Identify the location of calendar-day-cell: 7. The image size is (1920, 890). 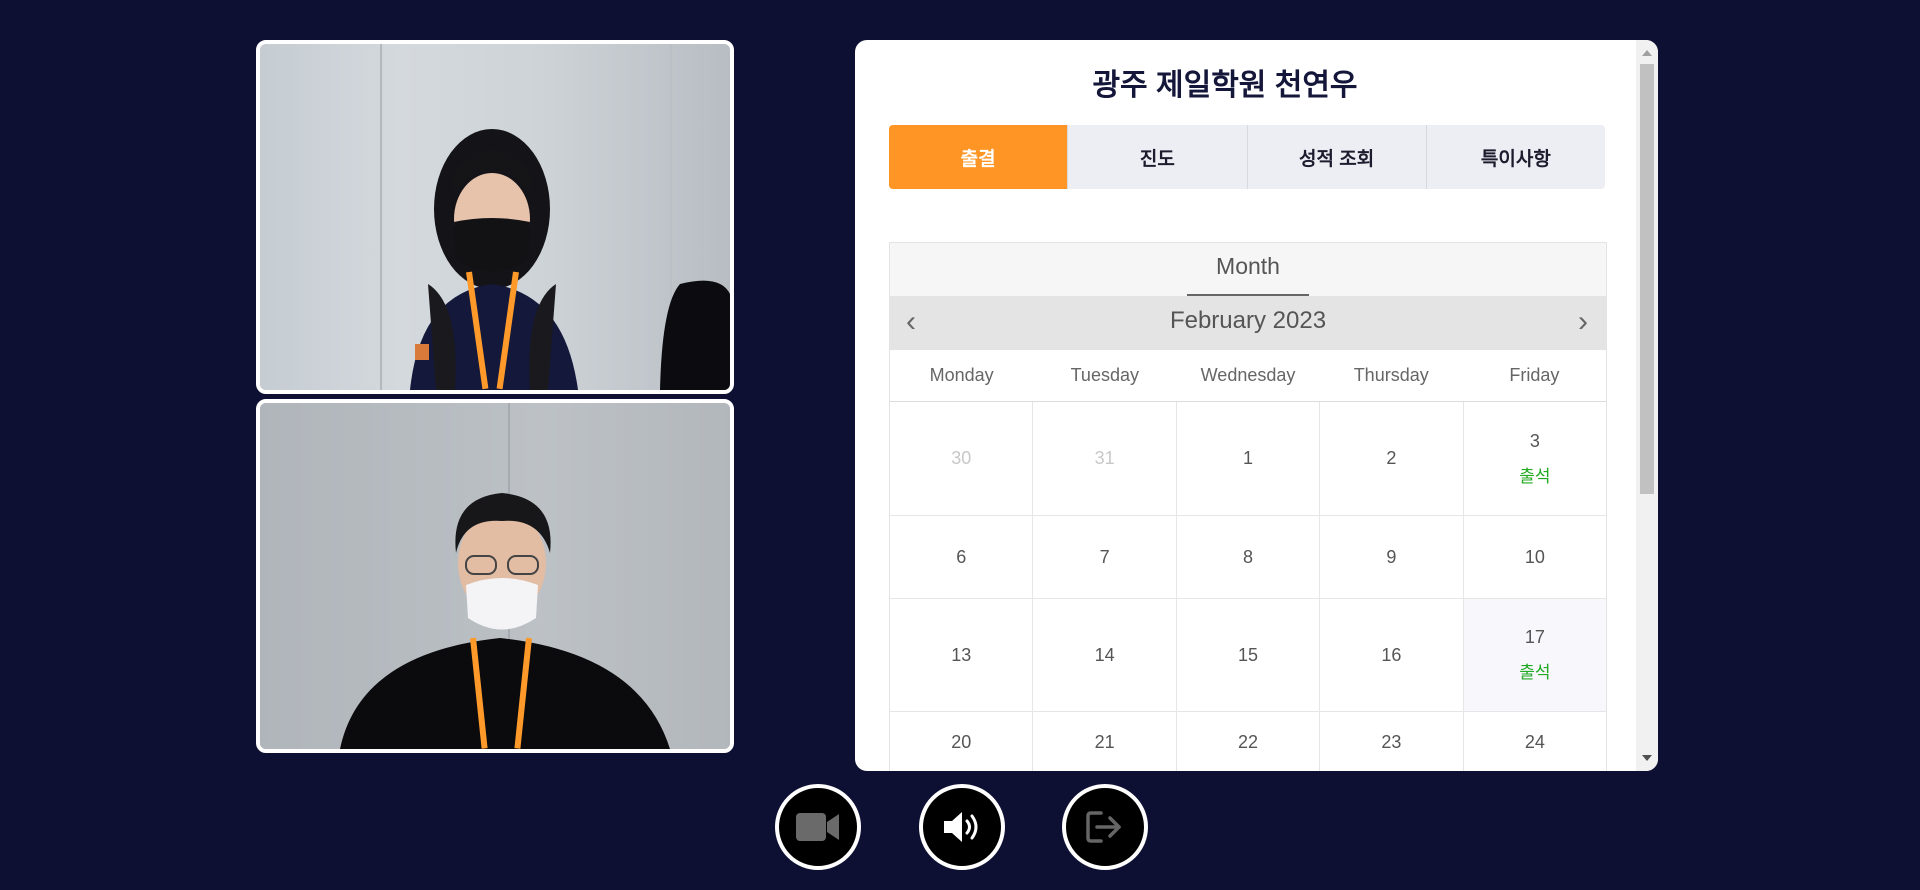
(1105, 557).